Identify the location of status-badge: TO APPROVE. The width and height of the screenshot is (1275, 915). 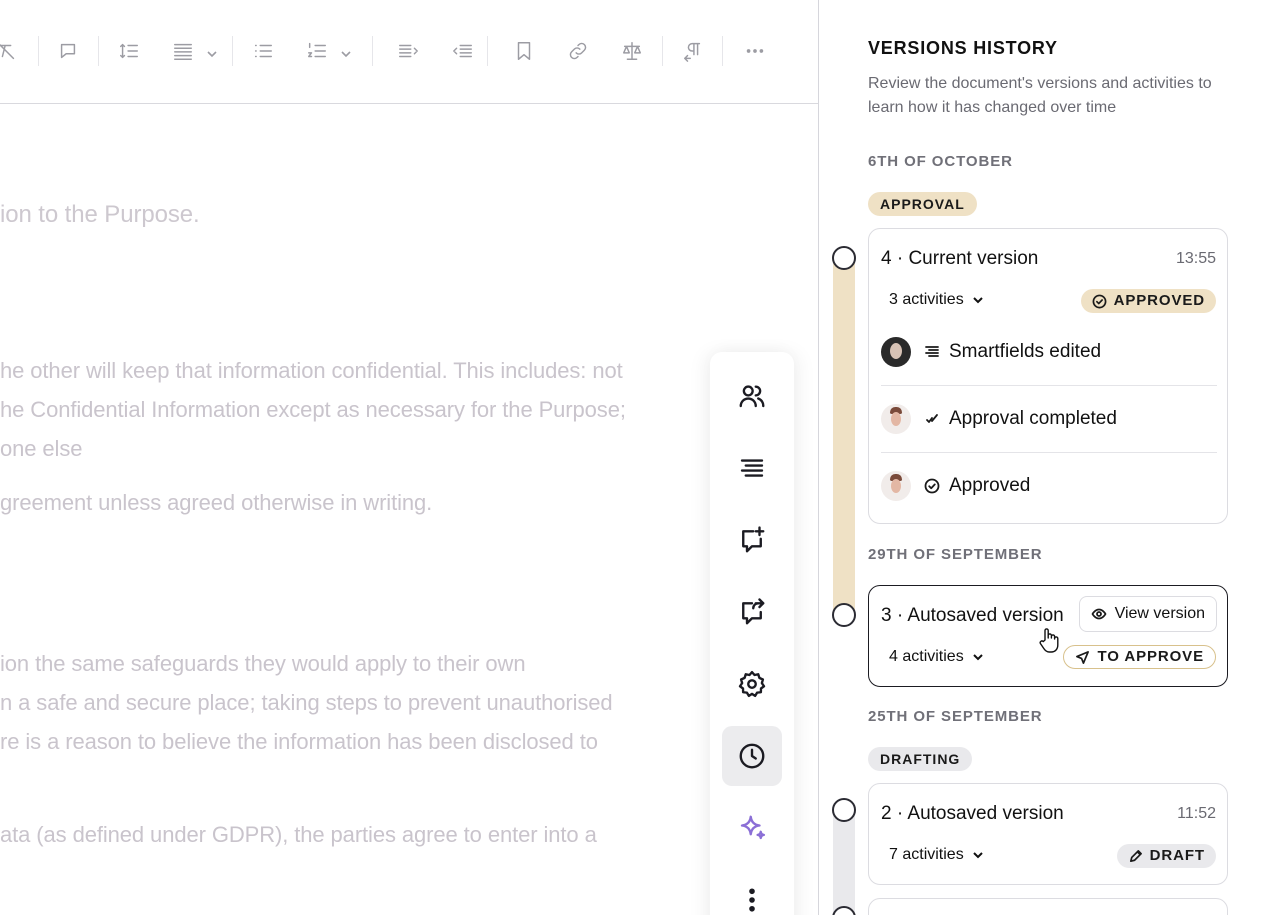
(1139, 657).